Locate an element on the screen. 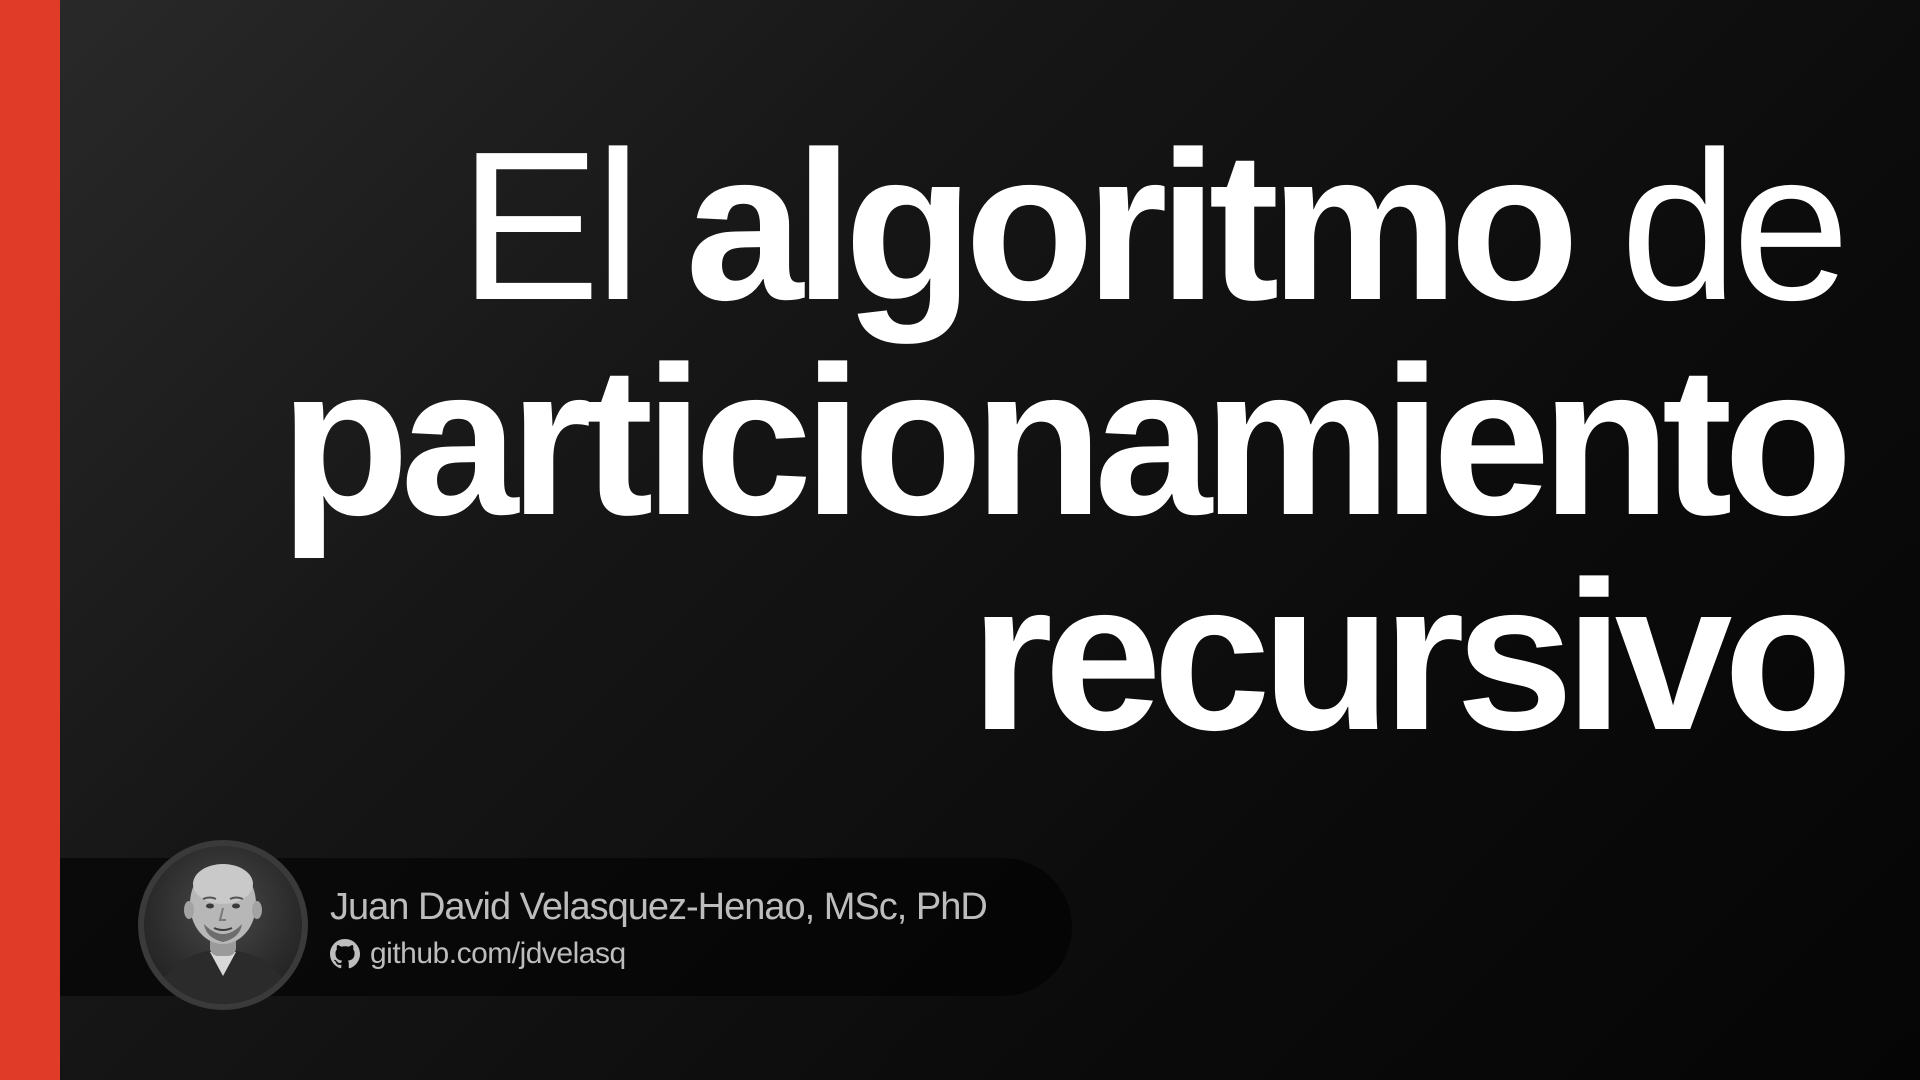 The width and height of the screenshot is (1920, 1080). title-line-3: recursivo is located at coordinates (1411, 655).